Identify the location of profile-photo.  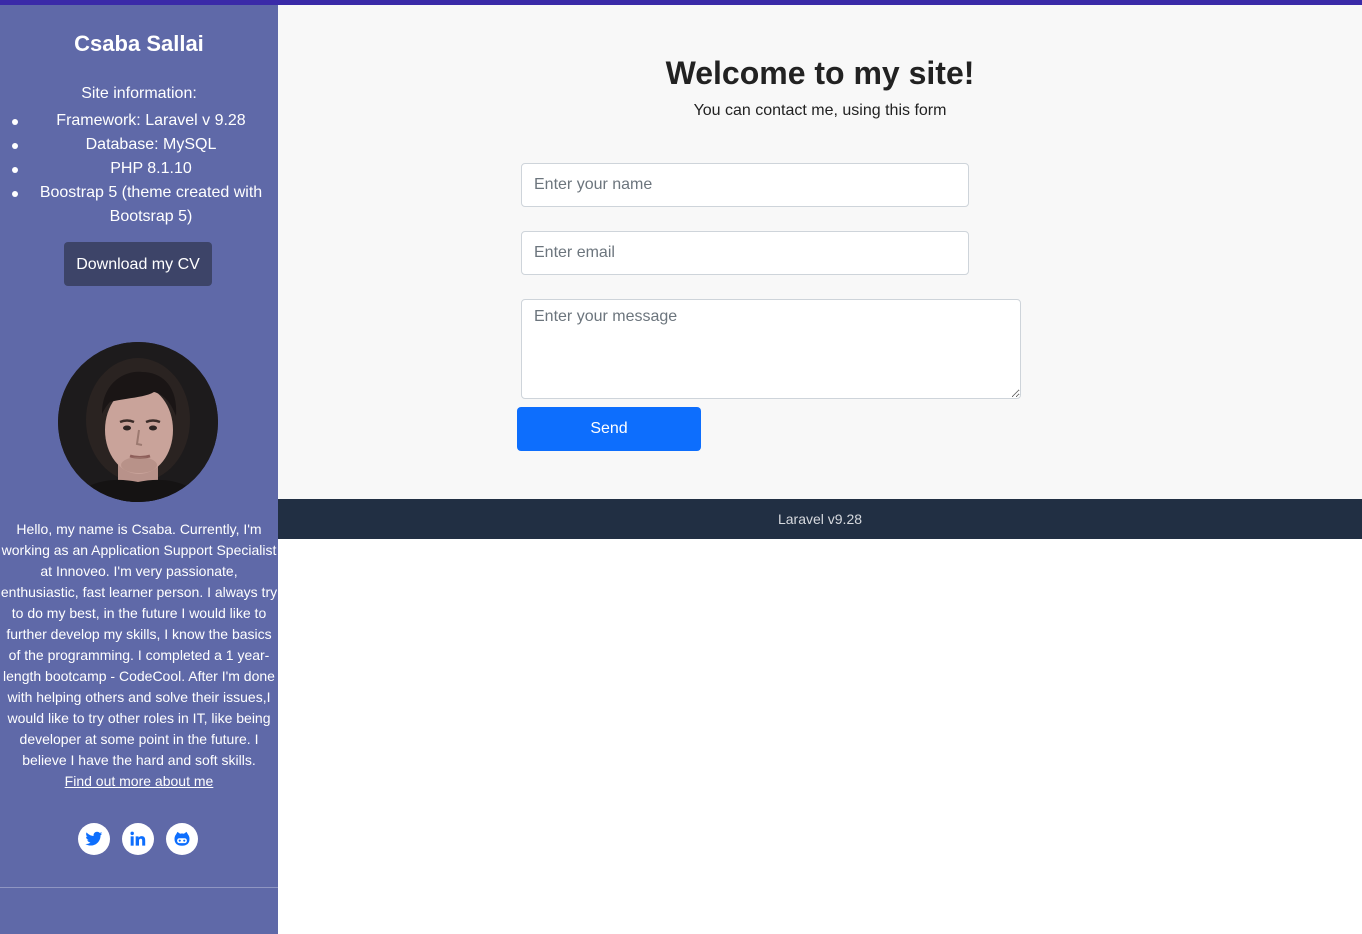
(138, 422).